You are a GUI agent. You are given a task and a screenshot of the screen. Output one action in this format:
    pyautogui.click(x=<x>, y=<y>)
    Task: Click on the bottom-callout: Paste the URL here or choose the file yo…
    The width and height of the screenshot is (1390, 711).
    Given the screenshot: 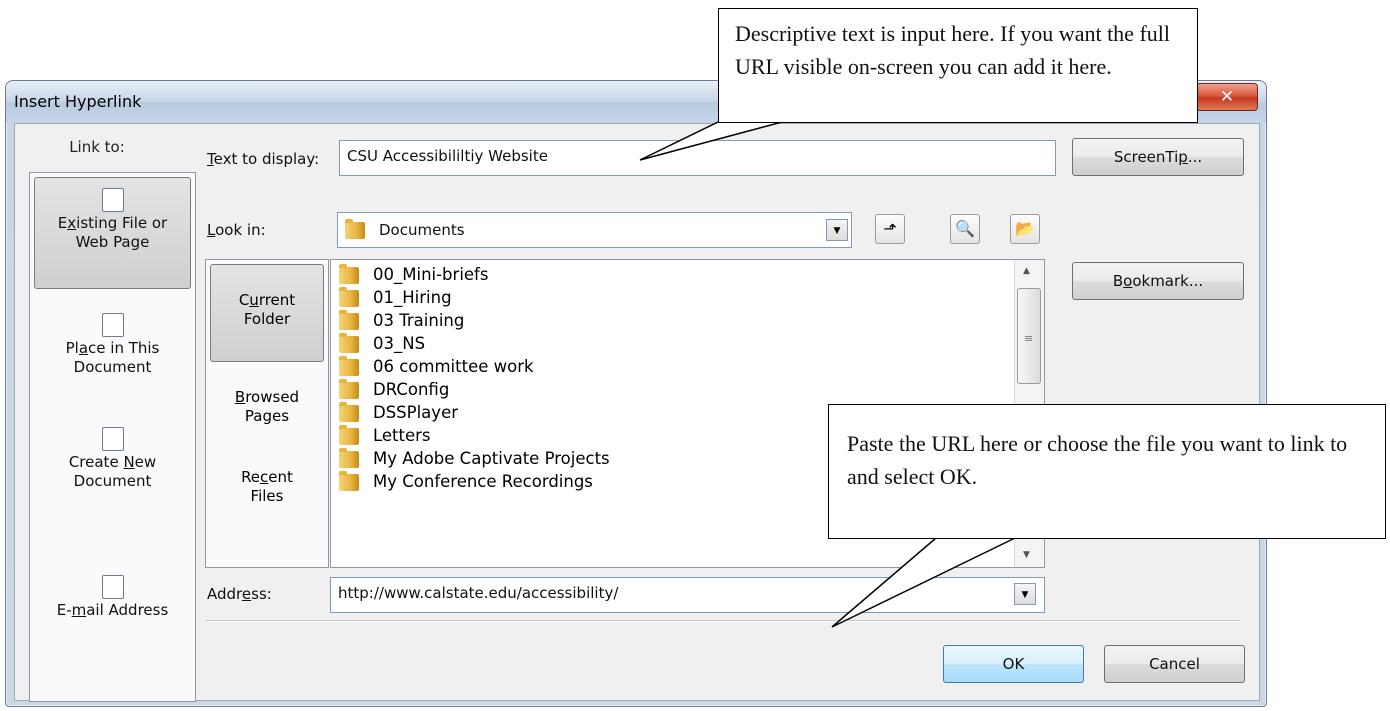 What is the action you would take?
    pyautogui.click(x=1107, y=471)
    